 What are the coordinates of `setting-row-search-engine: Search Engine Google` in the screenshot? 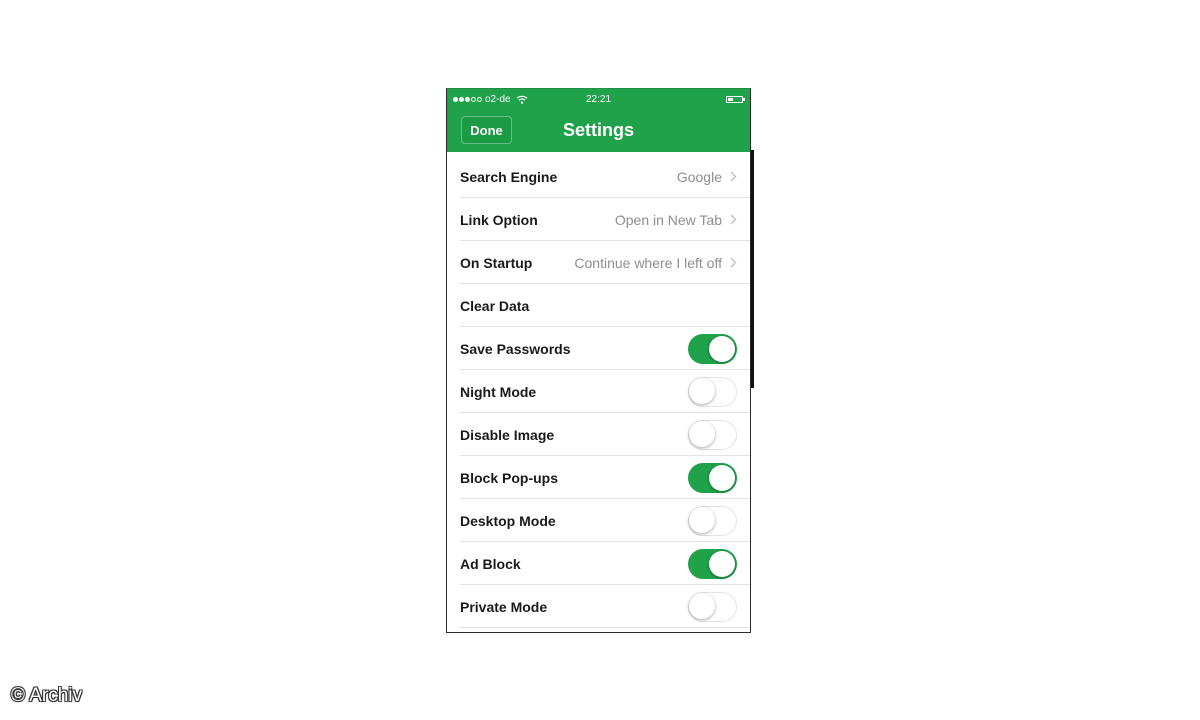 It's located at (598, 176).